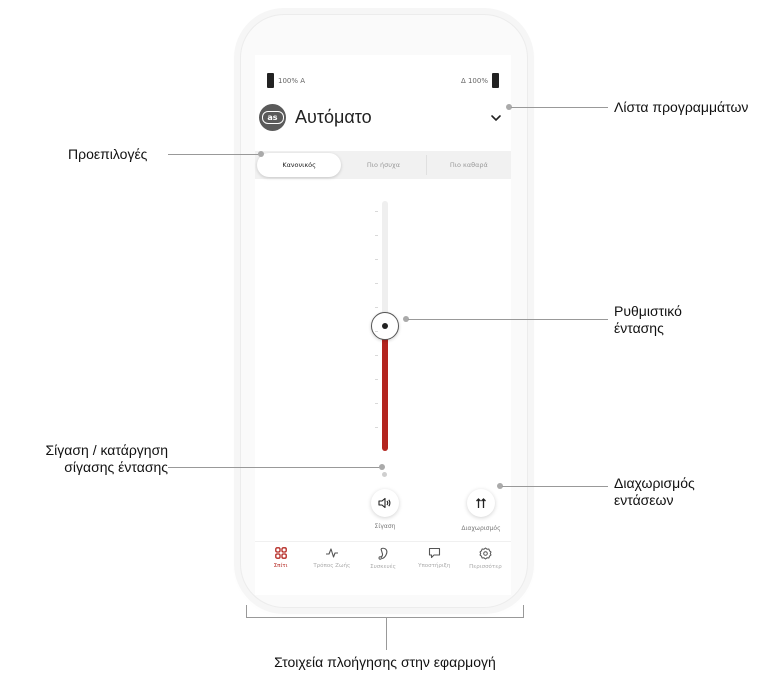  I want to click on preset-tabs: Κανονικός Πιο ήσυχα Πιο καθαρά, so click(383, 165).